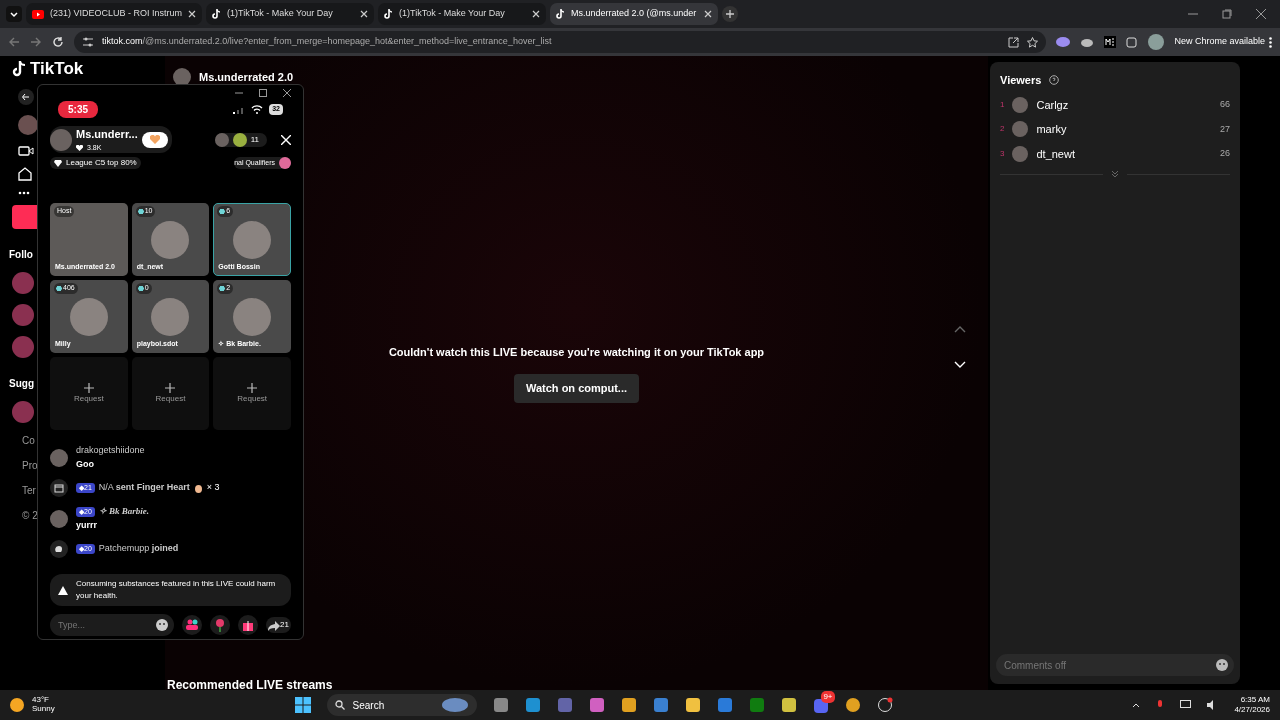 This screenshot has height=720, width=1280. What do you see at coordinates (1227, 14) in the screenshot?
I see `restore-icon` at bounding box center [1227, 14].